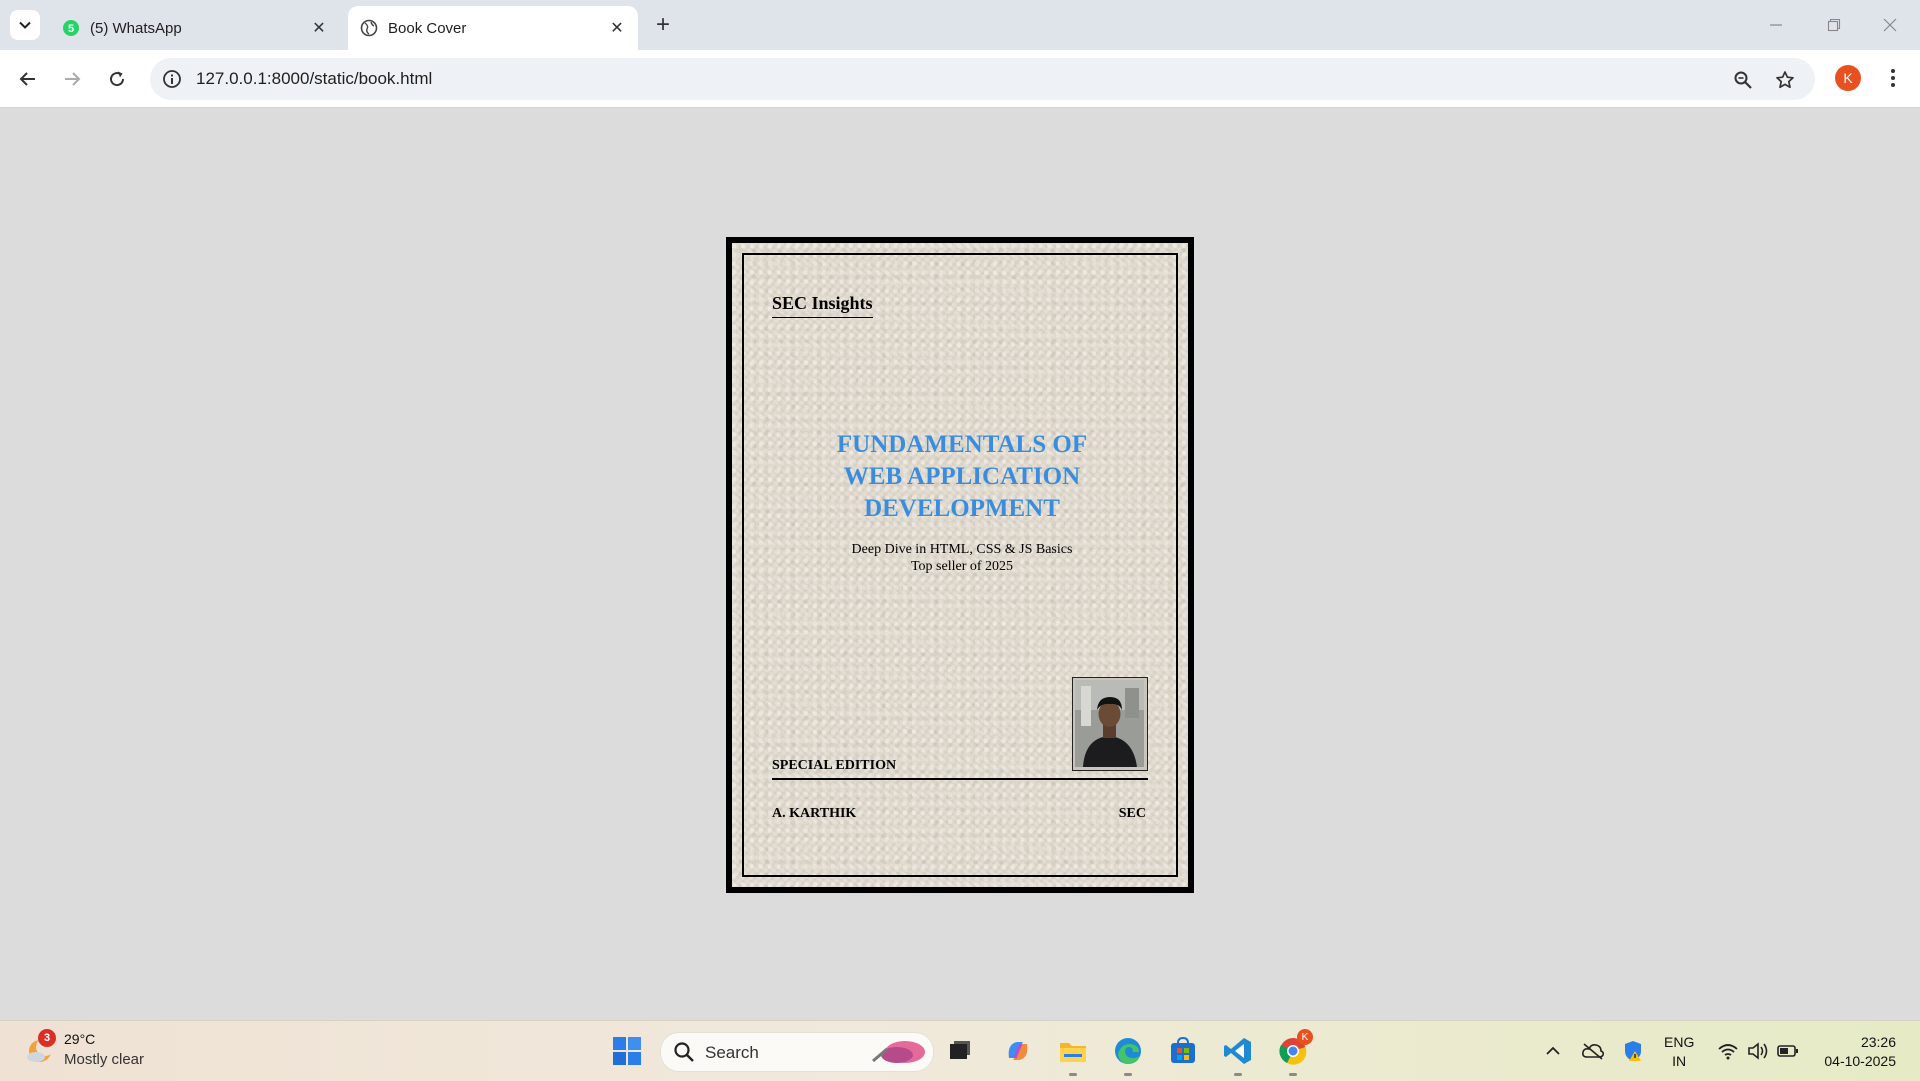  Describe the element at coordinates (136, 28) in the screenshot. I see `tab-title: (5) WhatsApp` at that location.